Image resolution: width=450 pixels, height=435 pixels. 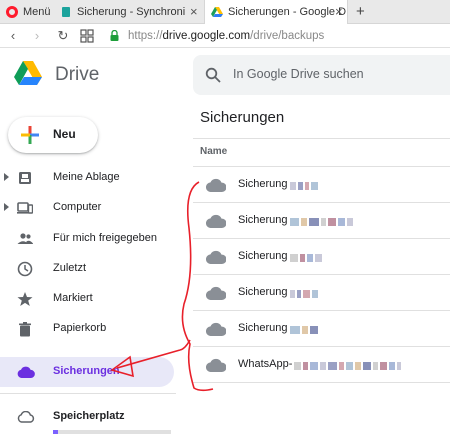 I want to click on sidebar-item-backups: Sicherungen, so click(x=87, y=372).